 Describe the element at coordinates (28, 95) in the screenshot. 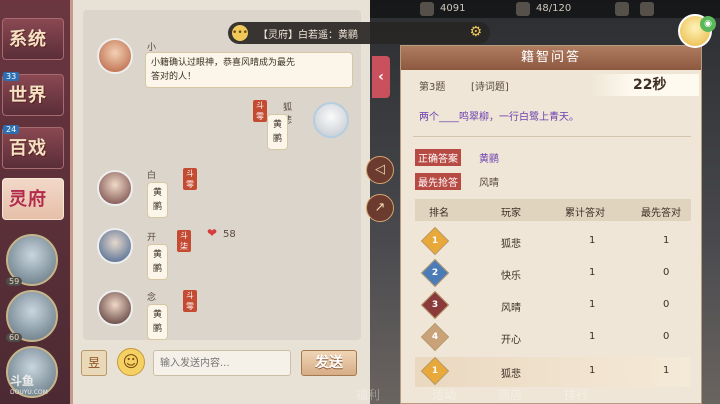

I see `tab-label: 世界` at that location.